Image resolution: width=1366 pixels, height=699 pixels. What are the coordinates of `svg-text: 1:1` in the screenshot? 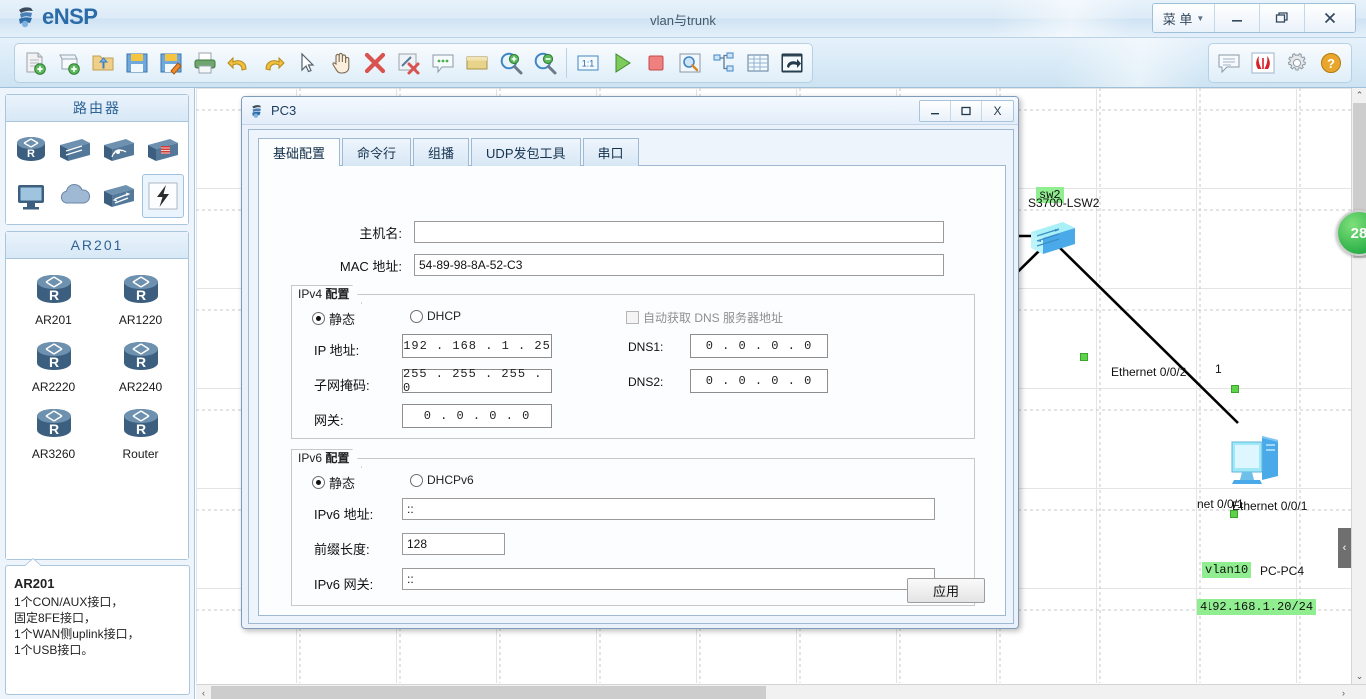 It's located at (588, 64).